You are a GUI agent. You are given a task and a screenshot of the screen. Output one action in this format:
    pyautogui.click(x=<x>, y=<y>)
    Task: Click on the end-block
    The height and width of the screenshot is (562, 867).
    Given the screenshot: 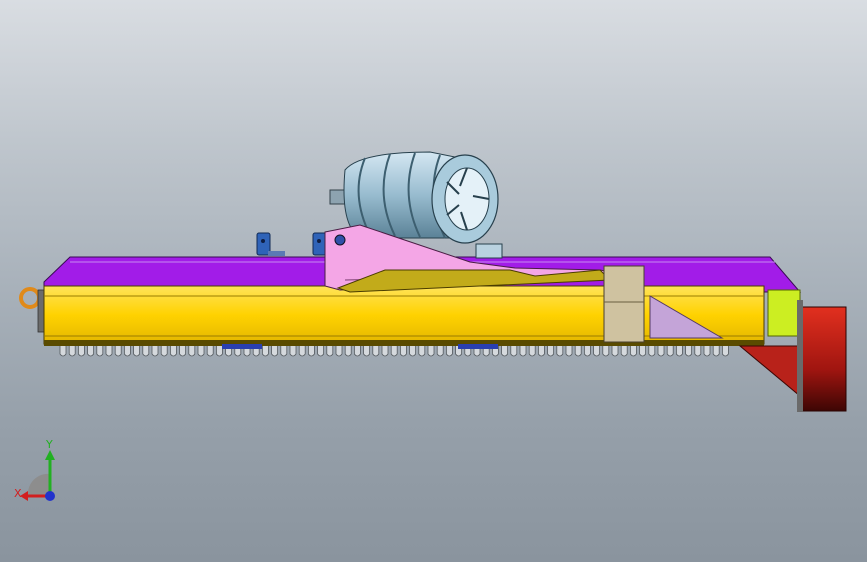 What is the action you would take?
    pyautogui.click(x=784, y=313)
    